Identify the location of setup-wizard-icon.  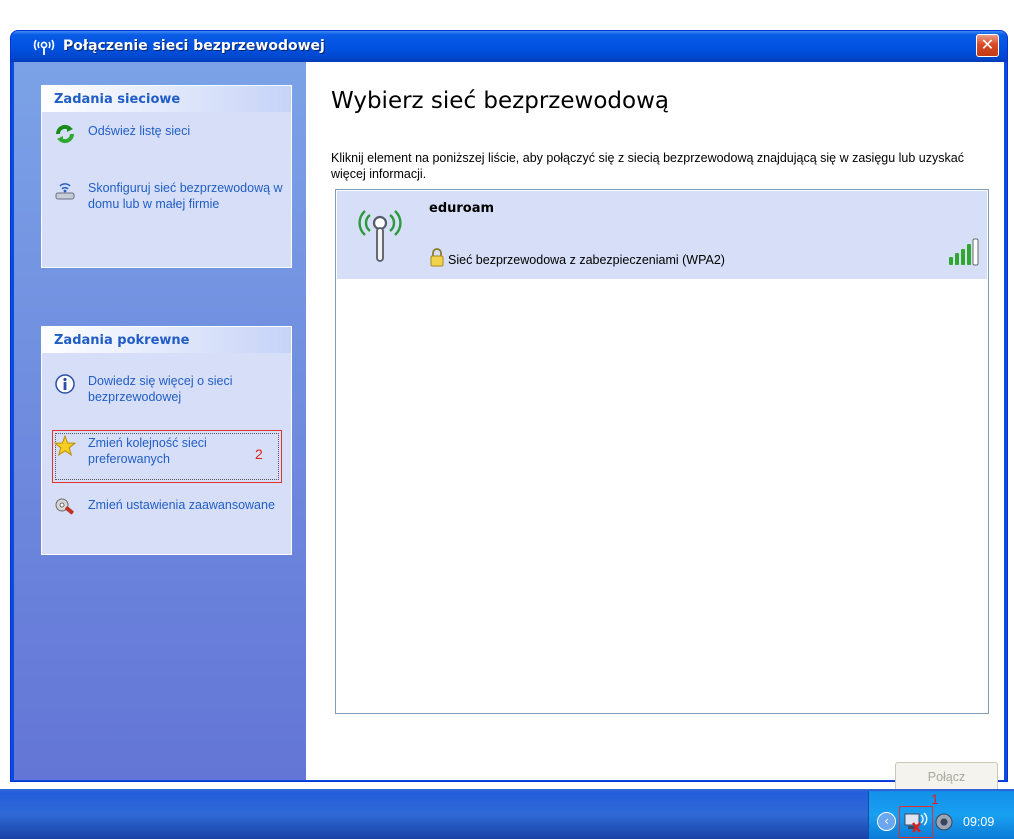
(65, 191).